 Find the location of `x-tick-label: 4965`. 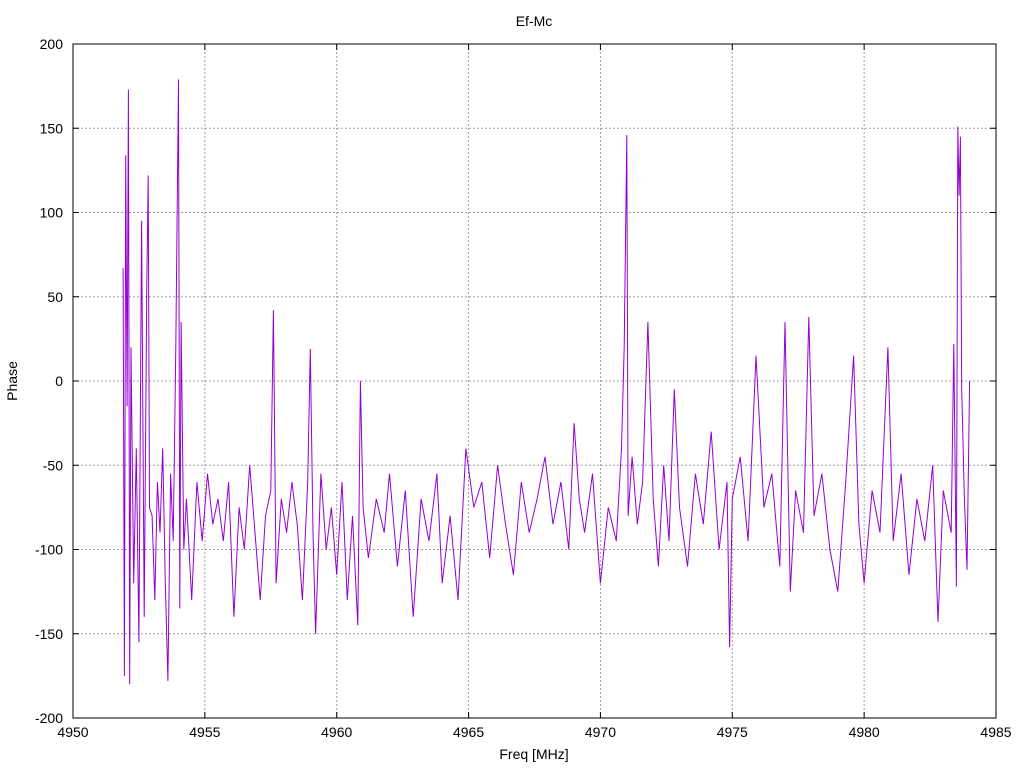

x-tick-label: 4965 is located at coordinates (468, 732).